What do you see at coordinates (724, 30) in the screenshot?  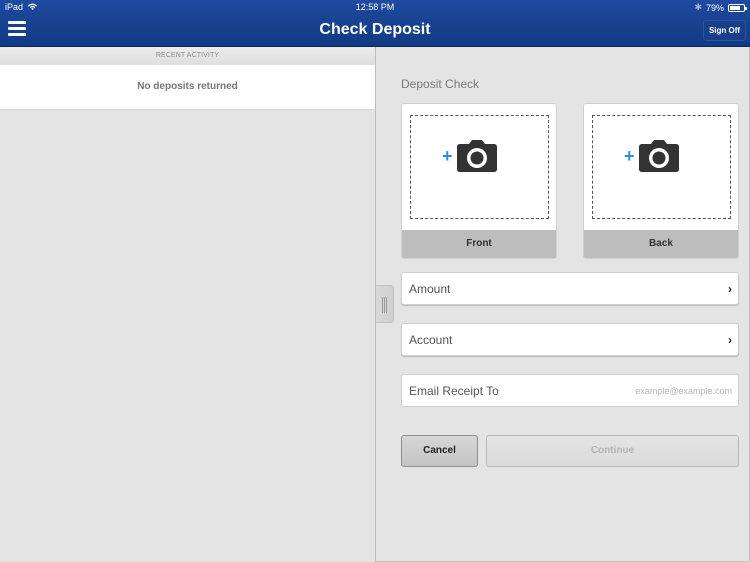 I see `sign-off-button: Sign Off` at bounding box center [724, 30].